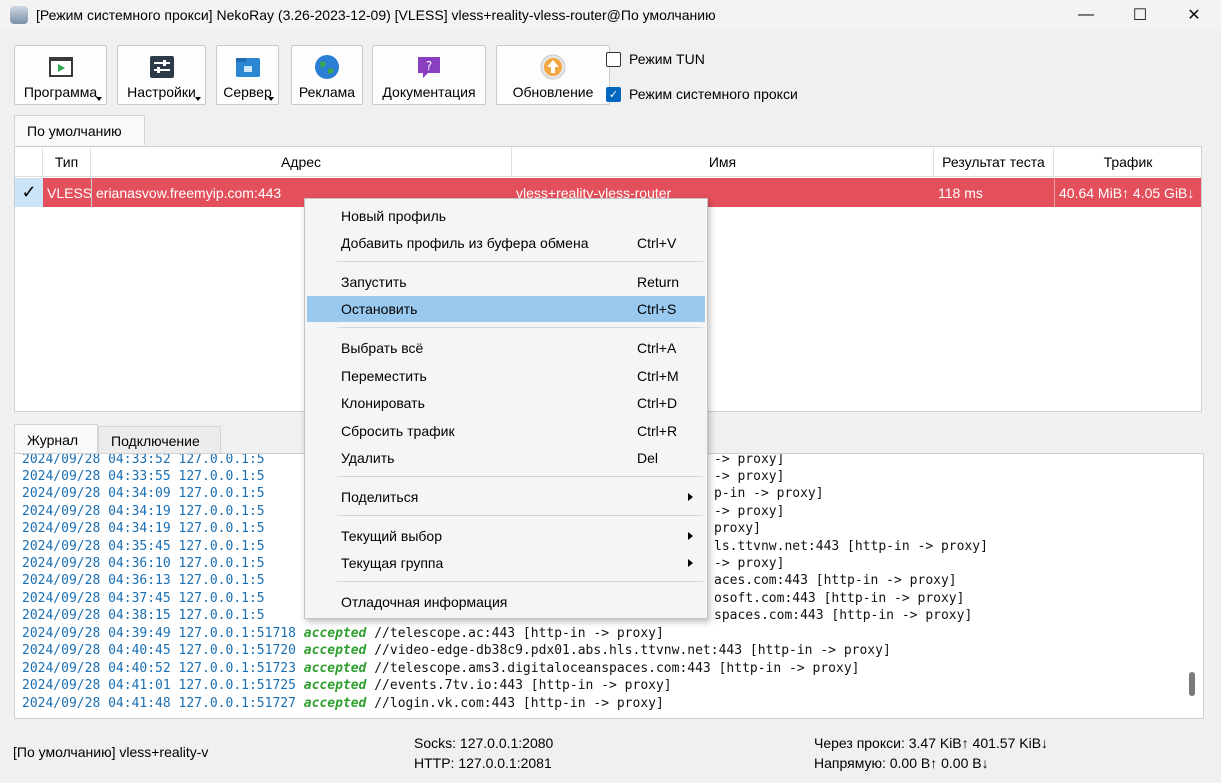  I want to click on documentation-button: ? Документация, so click(429, 75).